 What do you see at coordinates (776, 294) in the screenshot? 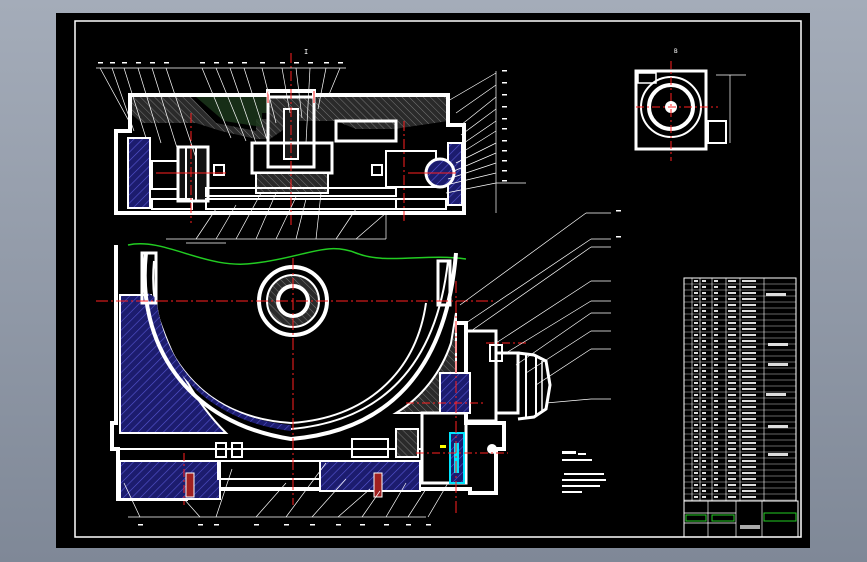
I see `parts-table-name-mark` at bounding box center [776, 294].